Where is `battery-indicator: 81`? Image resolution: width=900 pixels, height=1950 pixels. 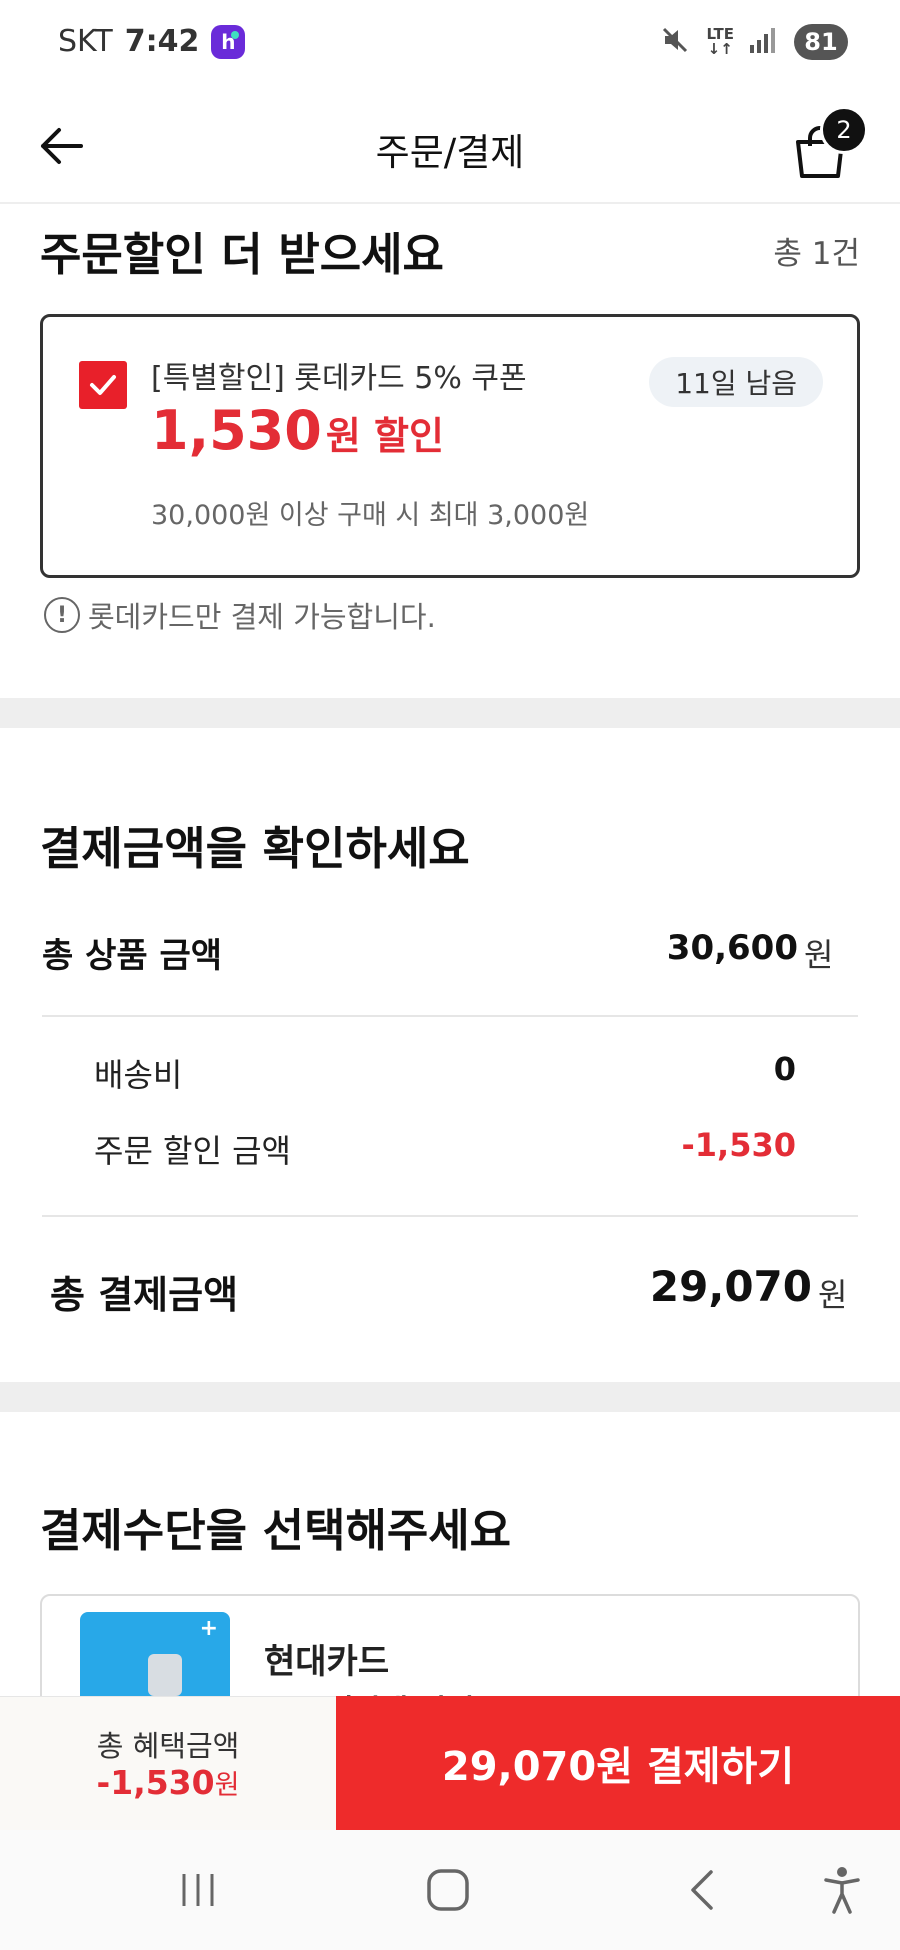
battery-indicator: 81 is located at coordinates (821, 42).